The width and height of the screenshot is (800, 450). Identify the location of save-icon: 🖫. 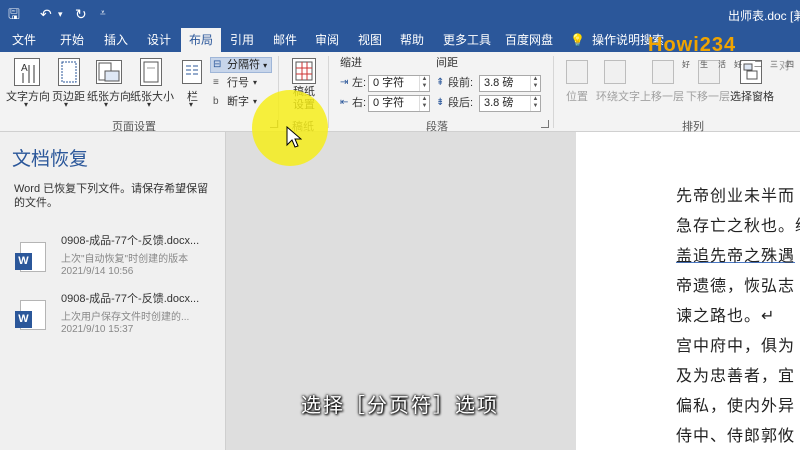
(14, 14).